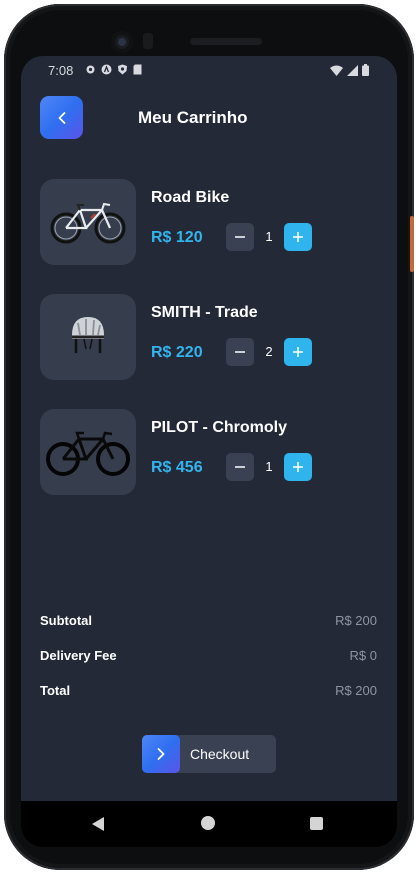 The height and width of the screenshot is (875, 420). What do you see at coordinates (61, 70) in the screenshot?
I see `status-time: 7:08` at bounding box center [61, 70].